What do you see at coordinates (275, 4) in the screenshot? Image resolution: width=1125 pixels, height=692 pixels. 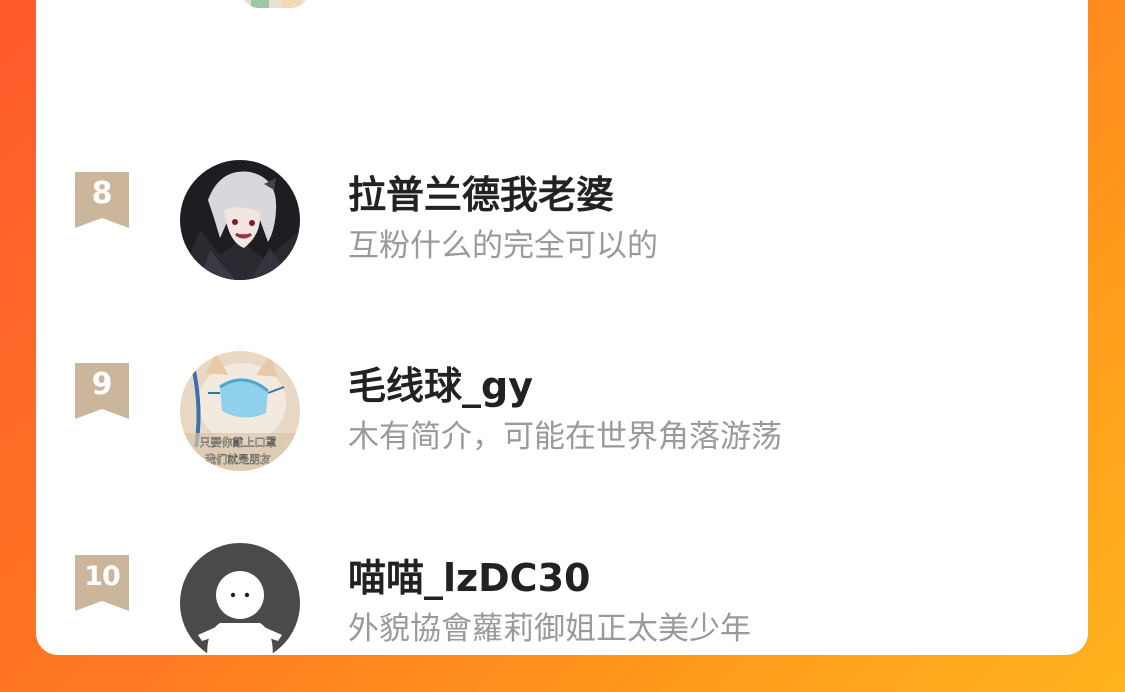 I see `previous-avatar` at bounding box center [275, 4].